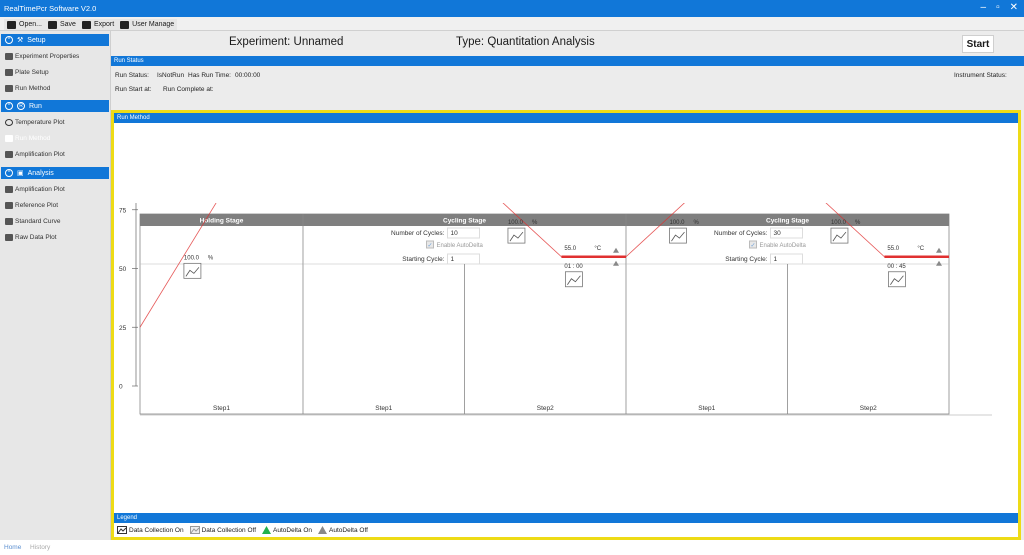 The height and width of the screenshot is (555, 1024). What do you see at coordinates (32, 72) in the screenshot?
I see `sidebar-item-label: Plate Setup` at bounding box center [32, 72].